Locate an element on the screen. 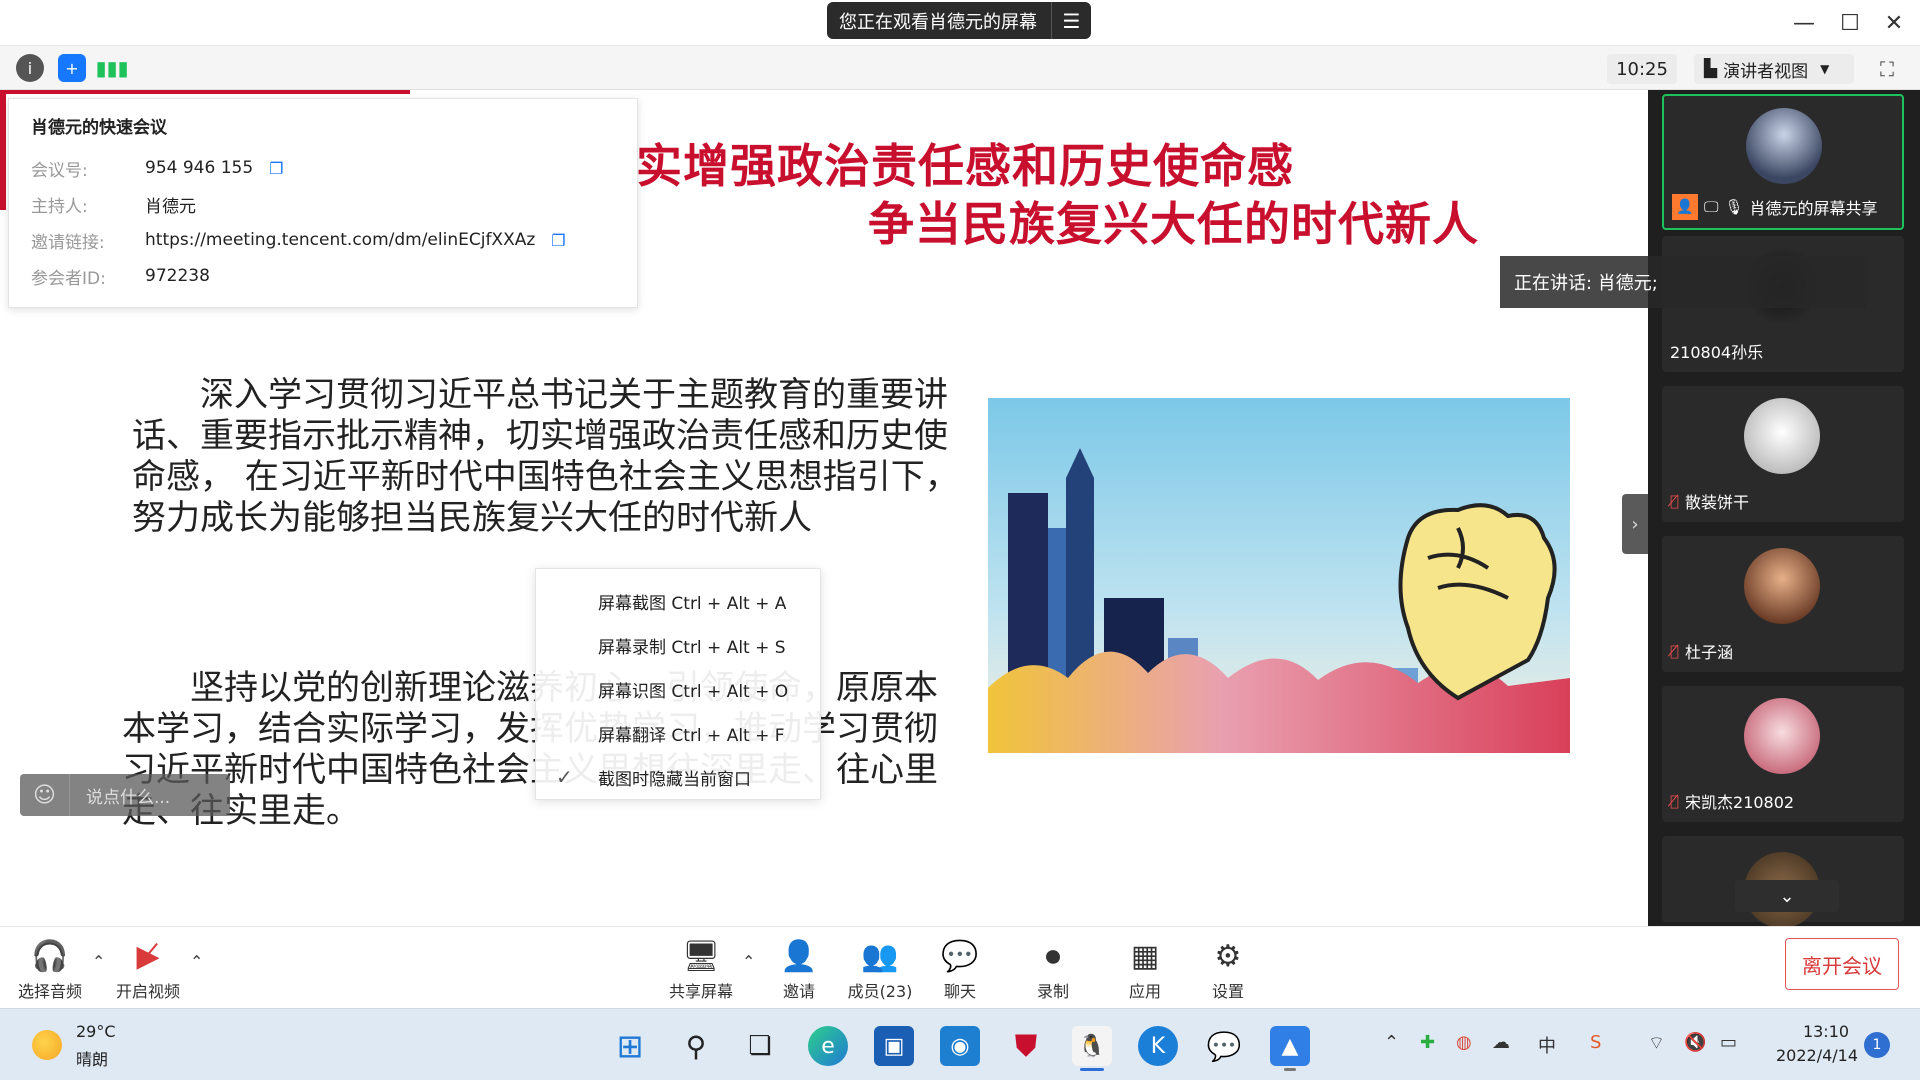 This screenshot has width=1920, height=1080. tray-app-icon: ✚ is located at coordinates (1427, 1042).